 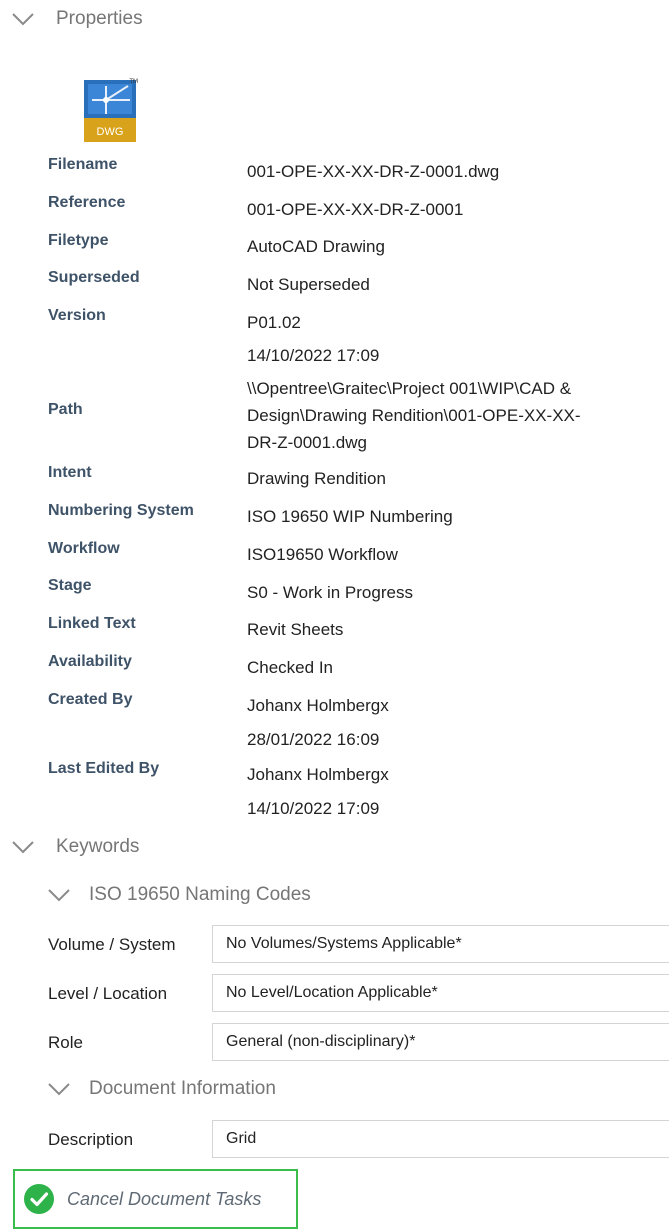 What do you see at coordinates (39, 1199) in the screenshot?
I see `check-circle-icon` at bounding box center [39, 1199].